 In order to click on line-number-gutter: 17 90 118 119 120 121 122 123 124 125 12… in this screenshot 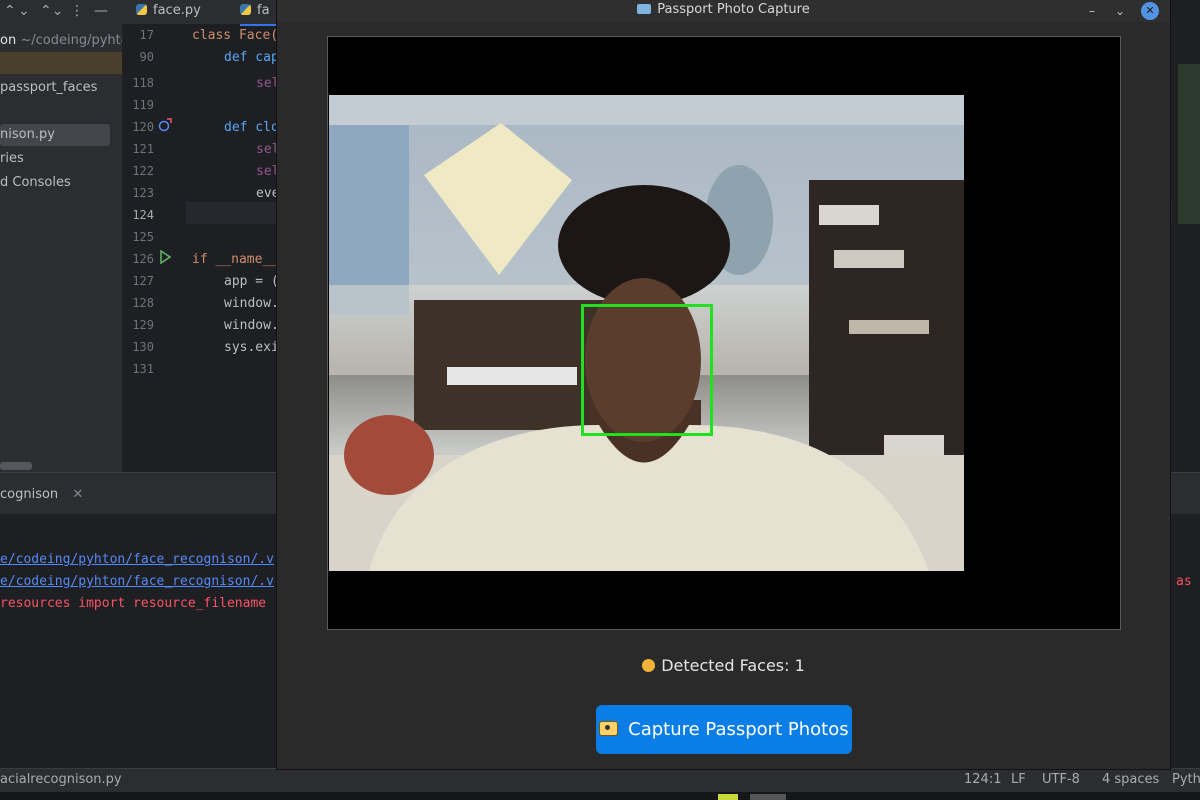, I will do `click(154, 248)`.